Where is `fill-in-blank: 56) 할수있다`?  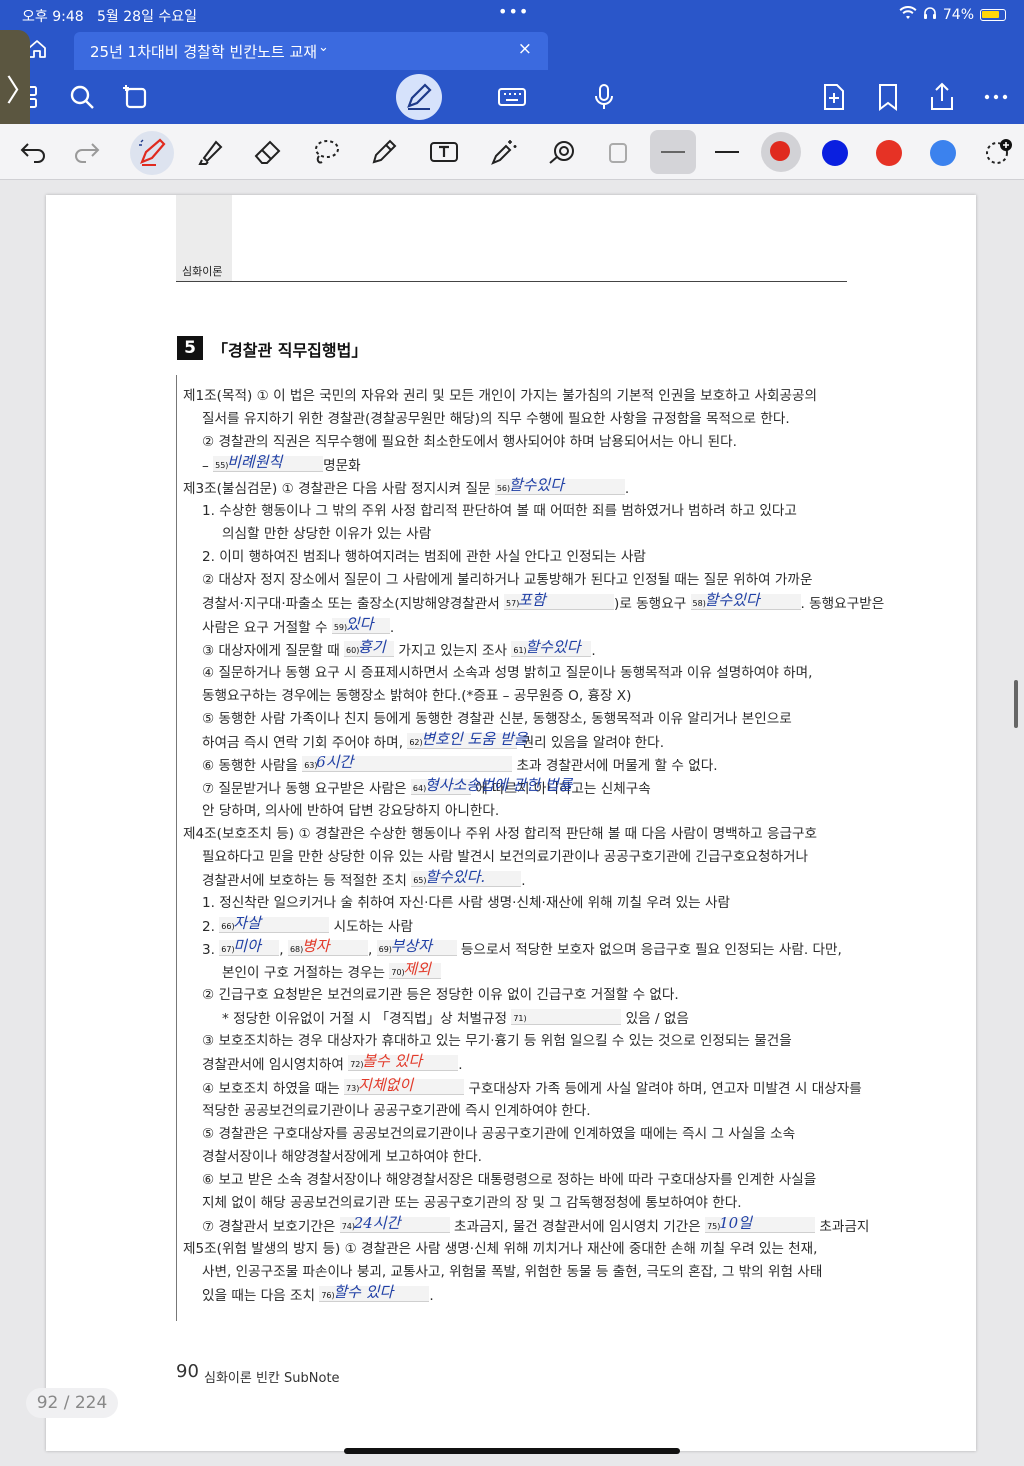 fill-in-blank: 56) 할수있다 is located at coordinates (559, 486).